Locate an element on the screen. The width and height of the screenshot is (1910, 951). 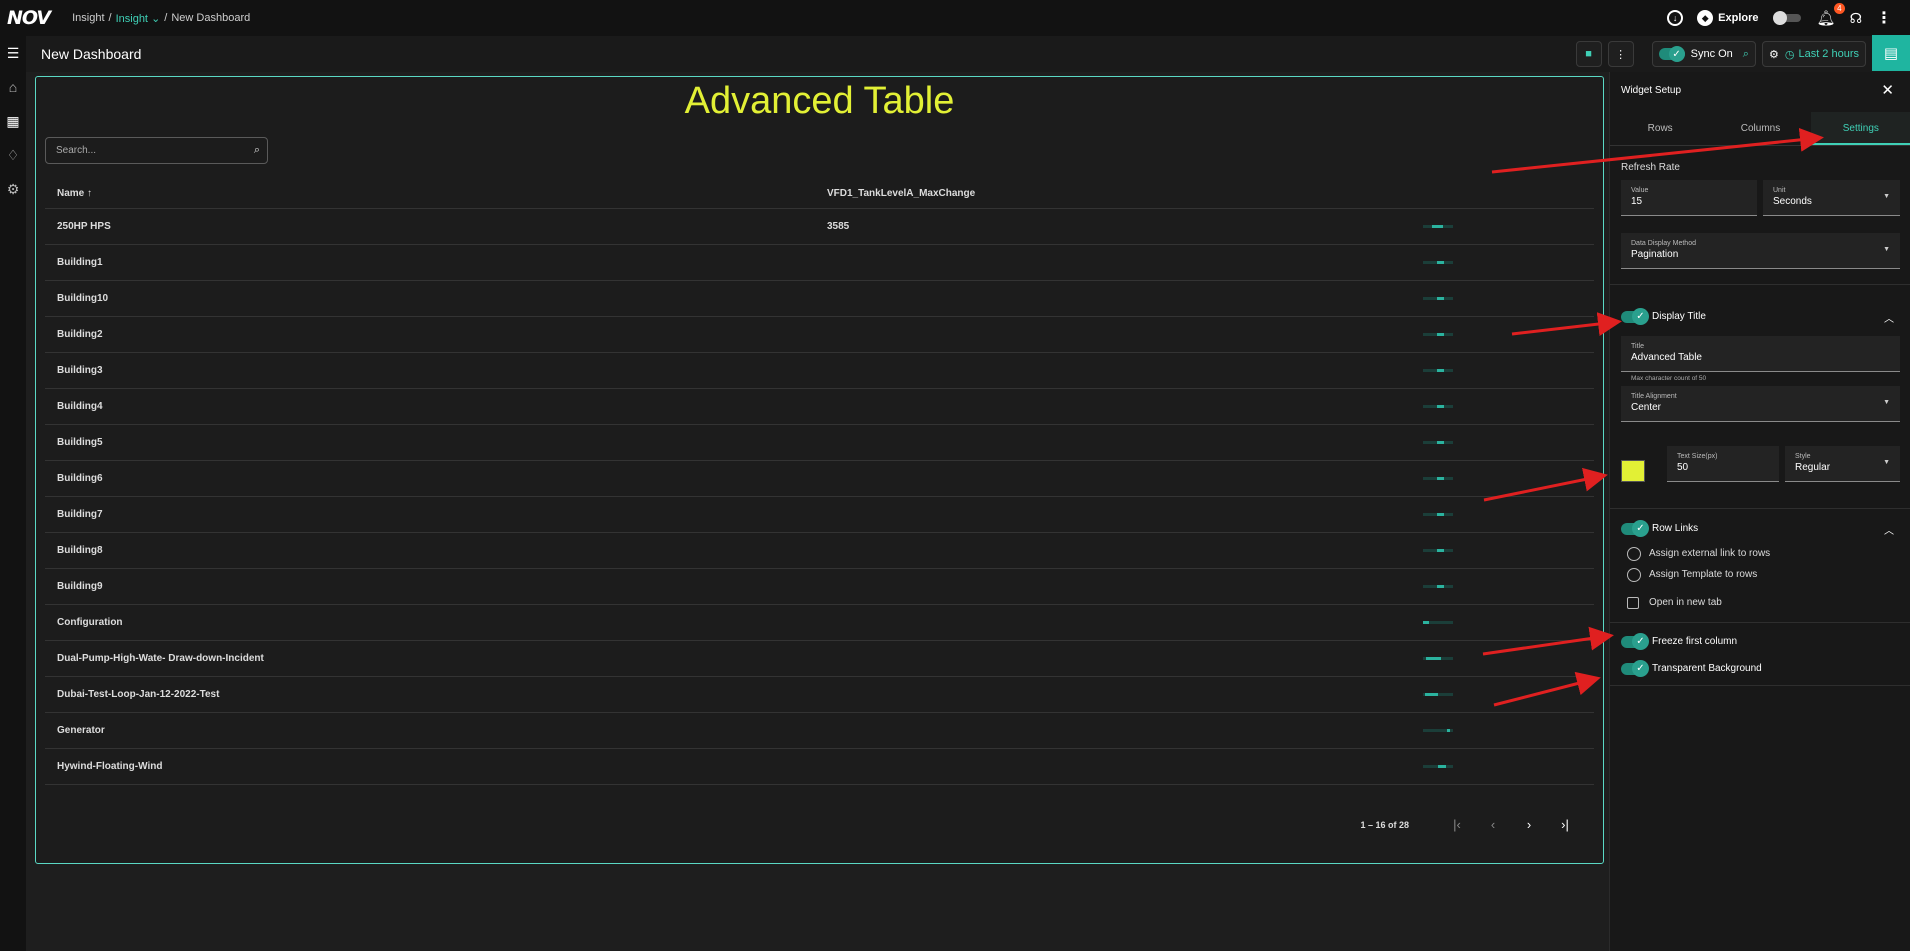
row-links-toggle: ✓ is located at coordinates (1635, 528).